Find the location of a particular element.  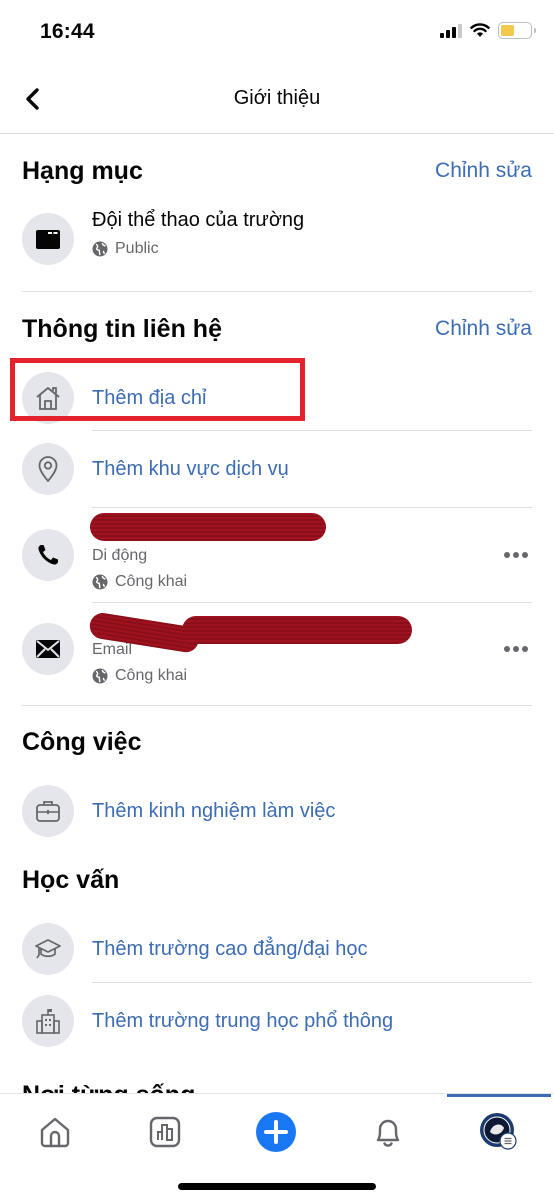

section-title-work: Công việc is located at coordinates (82, 741).